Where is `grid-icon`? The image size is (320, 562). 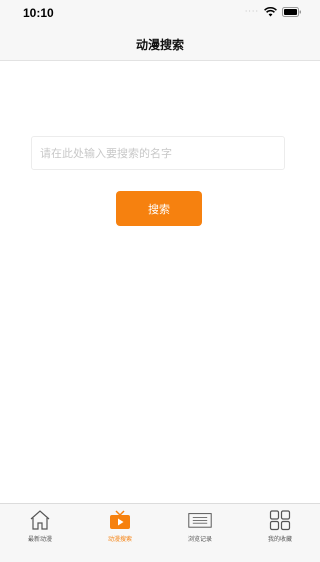
grid-icon is located at coordinates (280, 520).